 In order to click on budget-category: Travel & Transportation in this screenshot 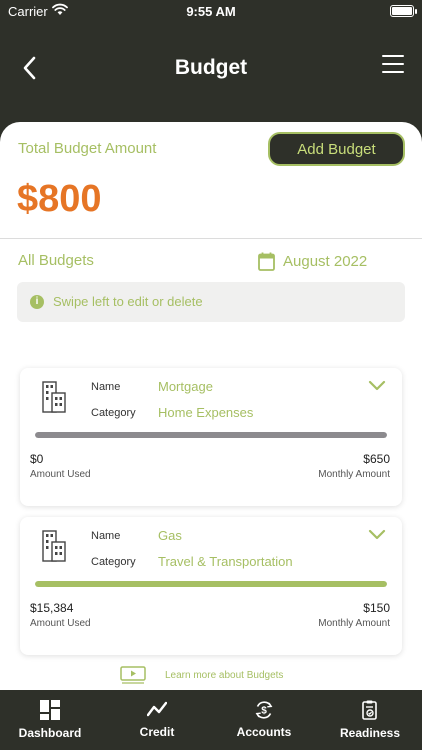, I will do `click(225, 561)`.